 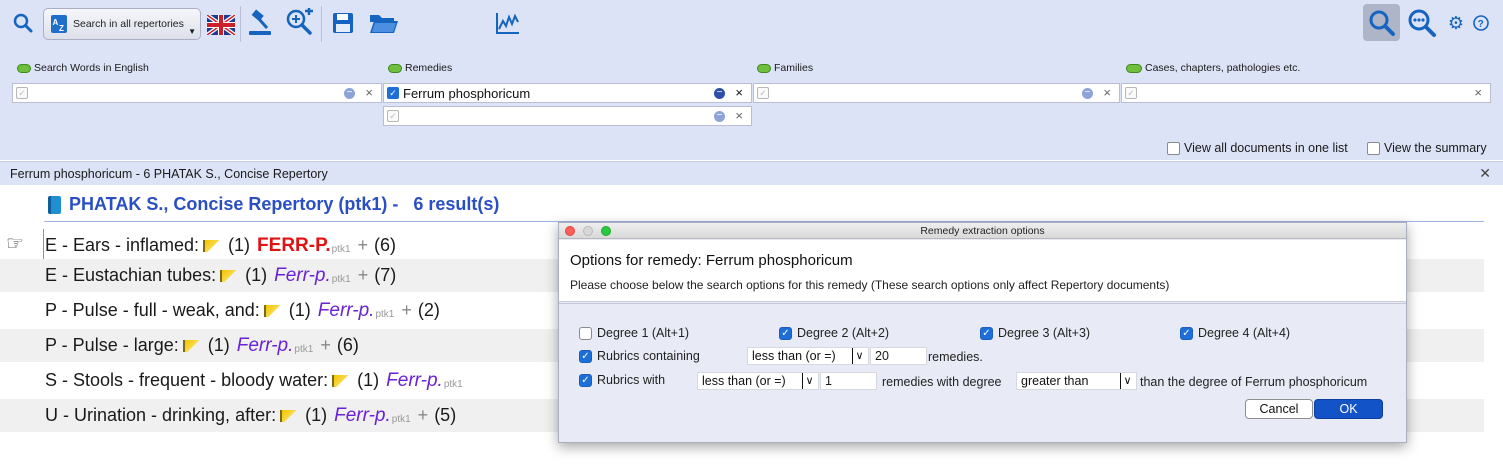 I want to click on help-icon: ?, so click(x=1481, y=23).